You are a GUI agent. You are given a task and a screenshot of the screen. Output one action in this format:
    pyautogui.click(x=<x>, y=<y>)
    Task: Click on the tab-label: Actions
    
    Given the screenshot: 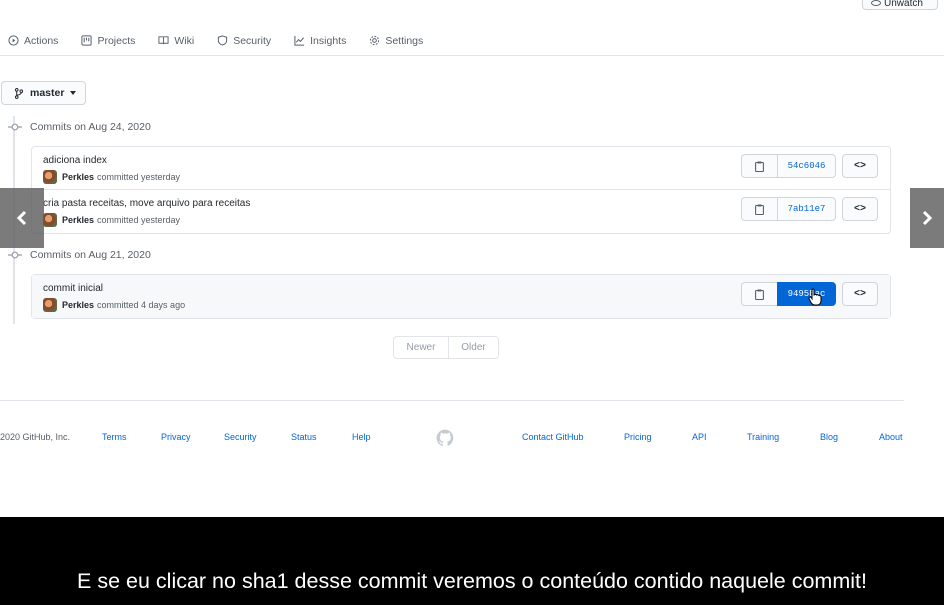 What is the action you would take?
    pyautogui.click(x=41, y=40)
    